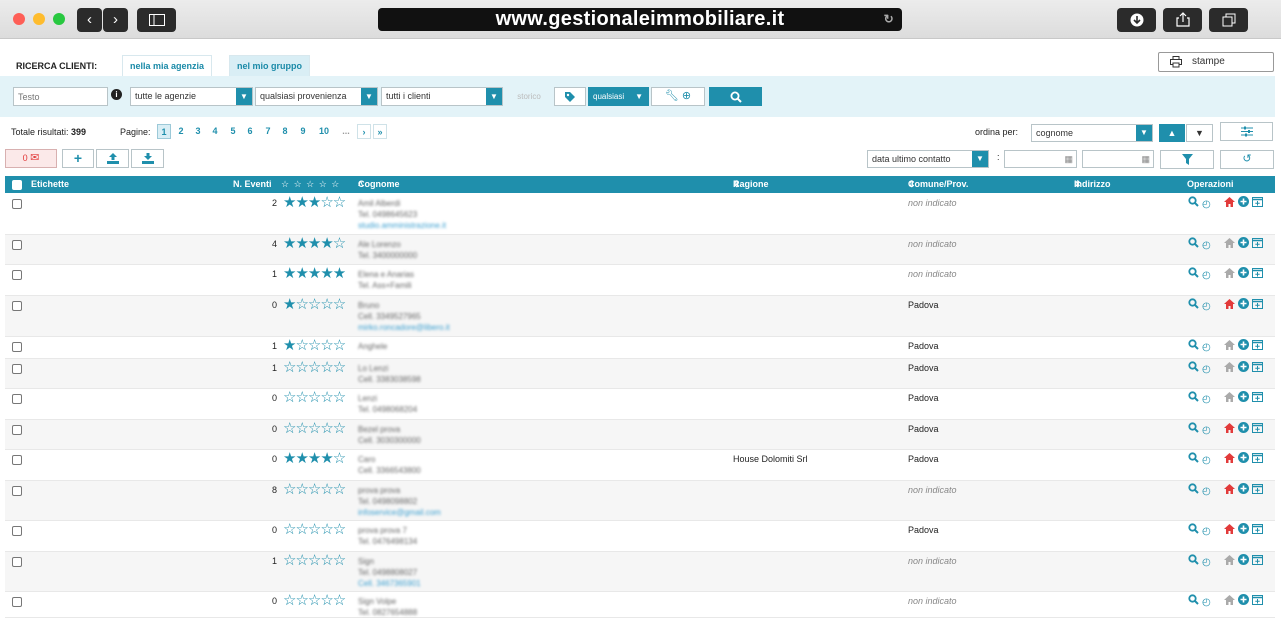 The height and width of the screenshot is (618, 1281). I want to click on page-link: 1, so click(164, 131).